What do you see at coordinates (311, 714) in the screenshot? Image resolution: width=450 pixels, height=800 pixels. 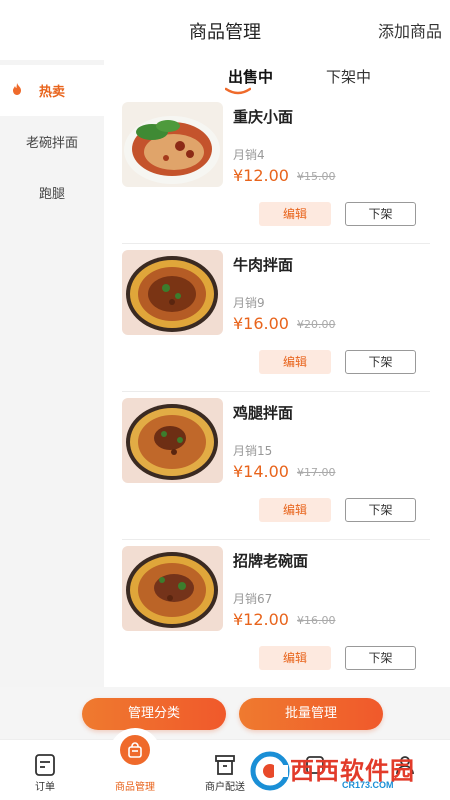 I see `batch-manage-button: 批量管理` at bounding box center [311, 714].